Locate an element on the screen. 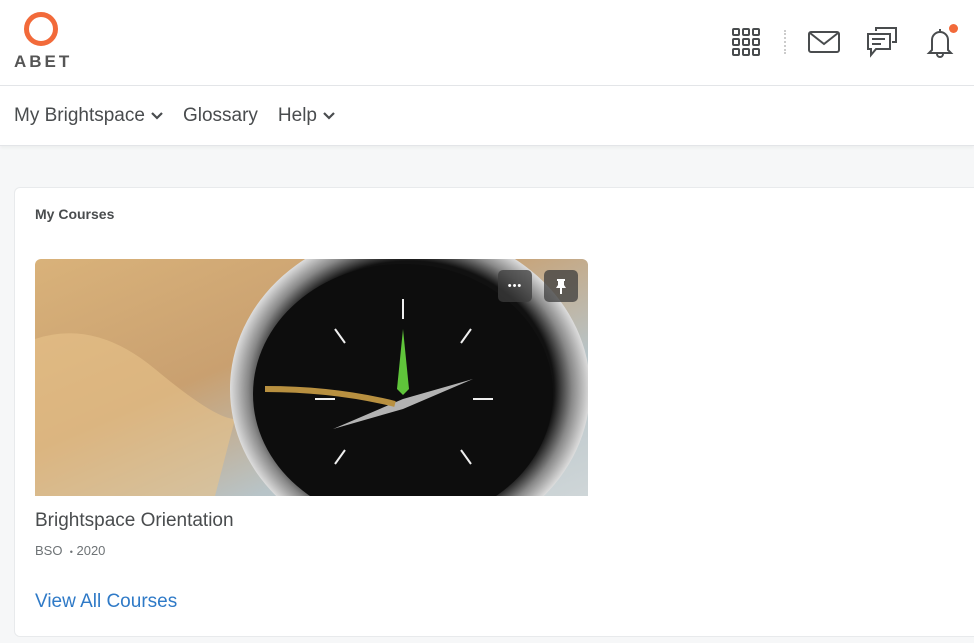  logo-ring-icon is located at coordinates (41, 29).